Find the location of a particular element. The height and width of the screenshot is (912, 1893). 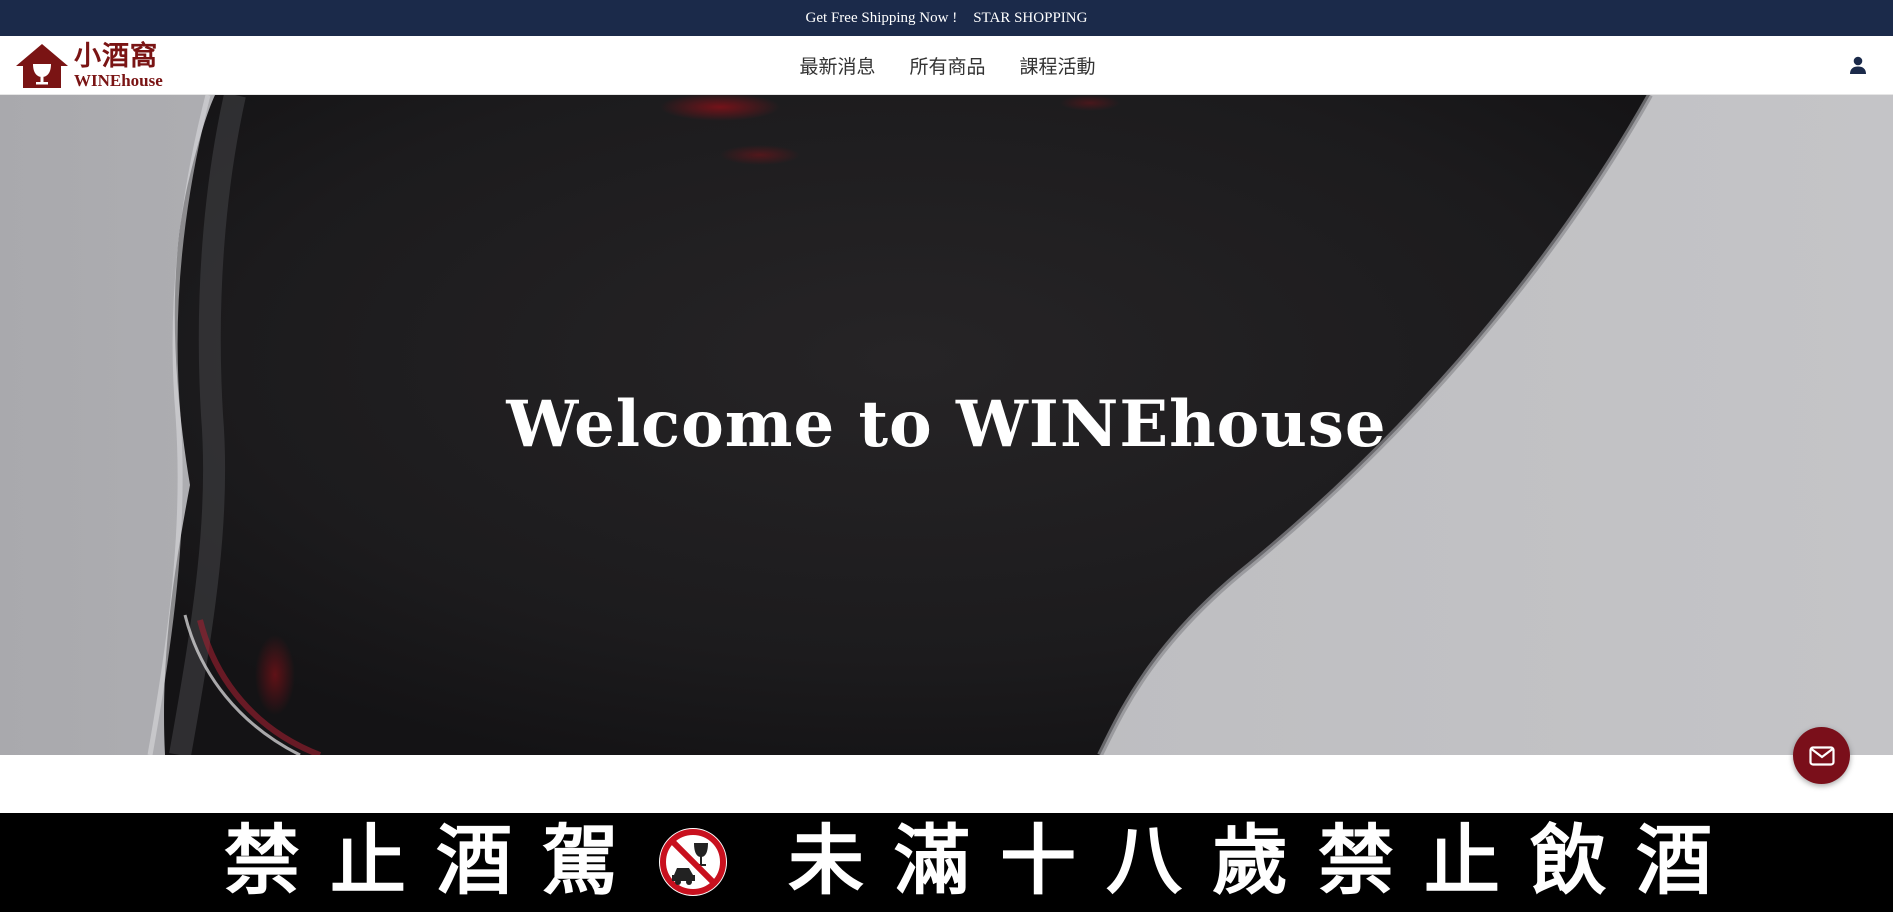

announcement-text: Get Free Shipping Now ! is located at coordinates (881, 17).